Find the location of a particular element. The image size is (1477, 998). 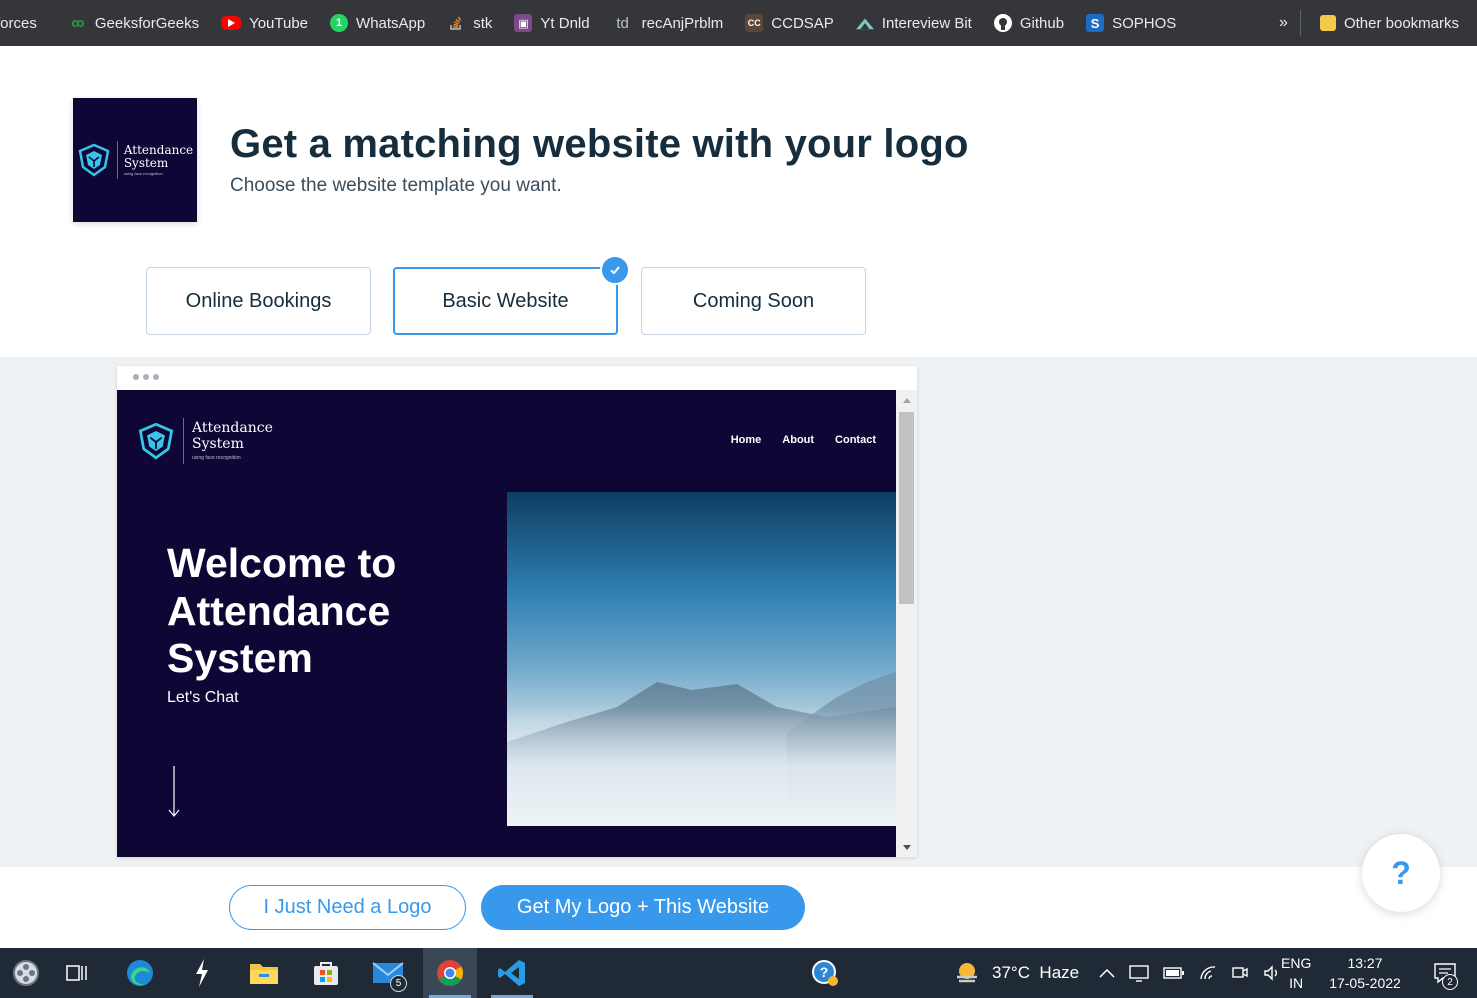

site-logo-divider is located at coordinates (183, 441).